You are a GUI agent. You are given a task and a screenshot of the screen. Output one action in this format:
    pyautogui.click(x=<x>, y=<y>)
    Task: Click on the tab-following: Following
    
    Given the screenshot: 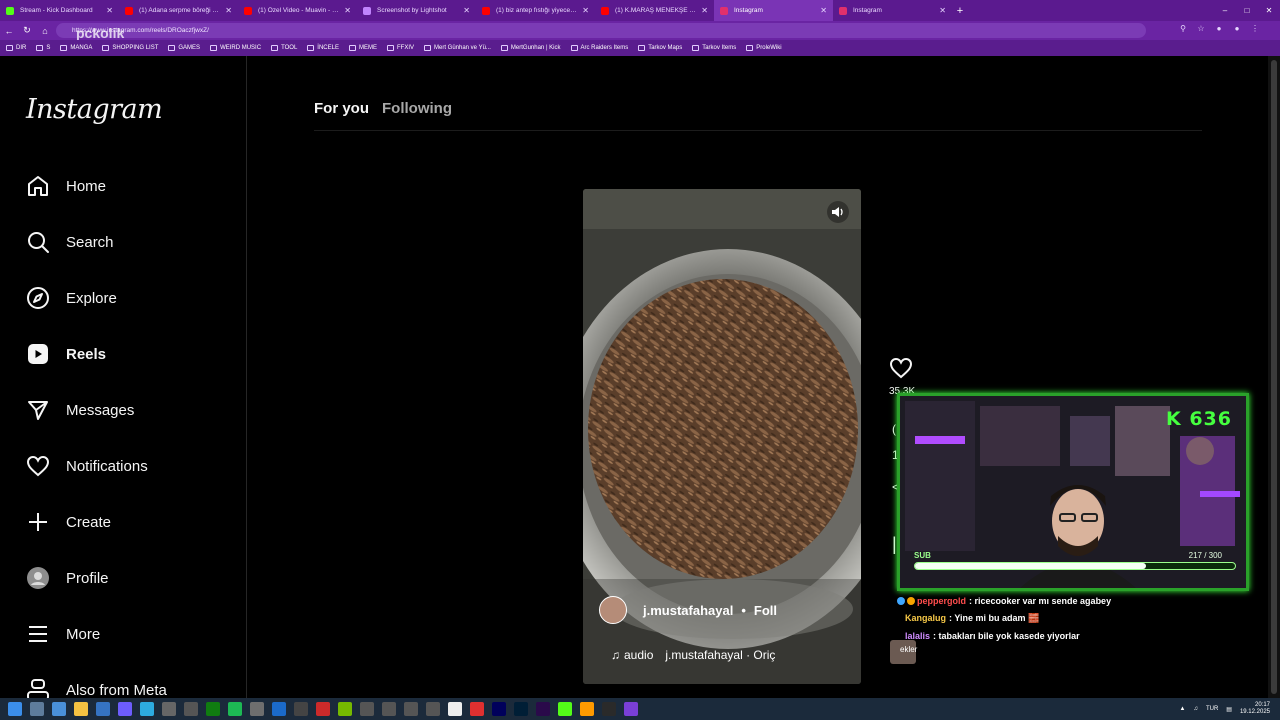 What is the action you would take?
    pyautogui.click(x=417, y=108)
    